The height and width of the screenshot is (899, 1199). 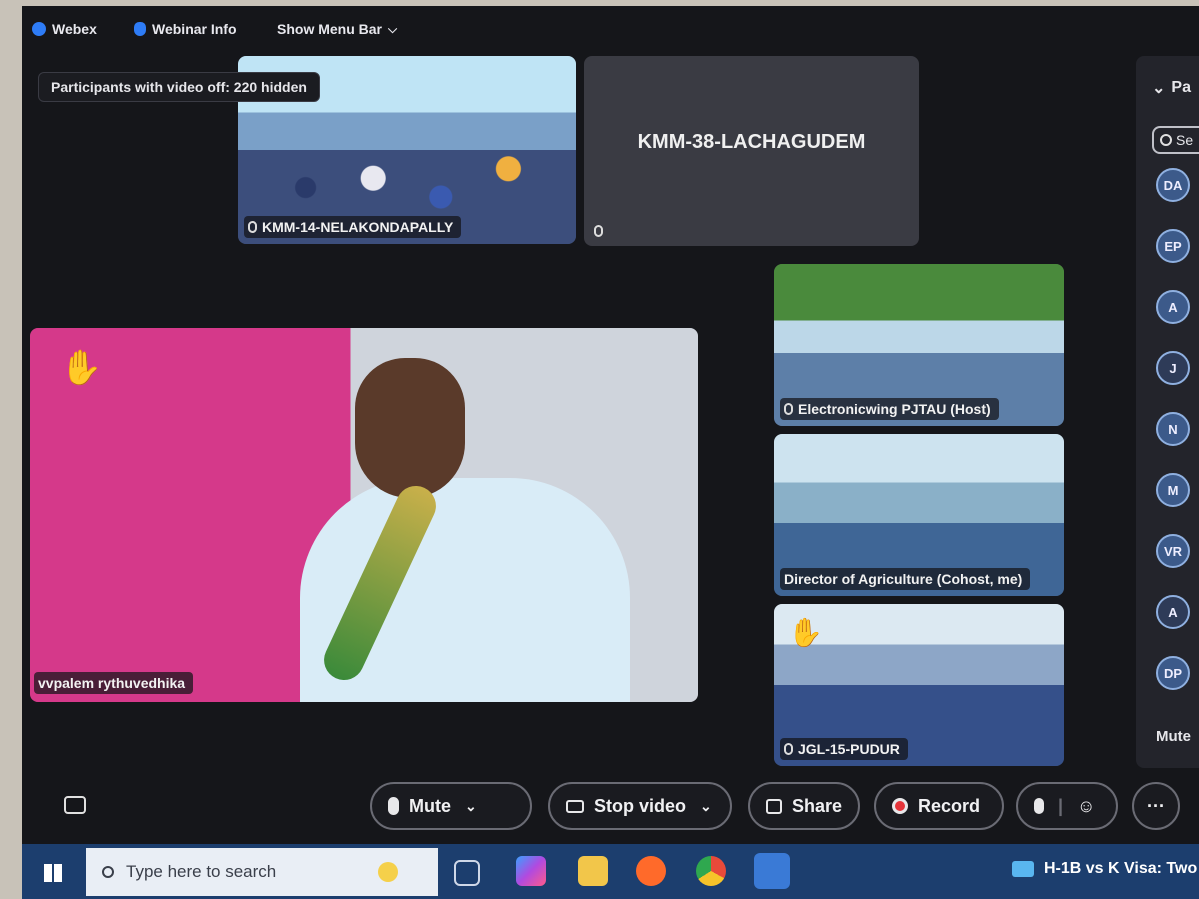 I want to click on chat-icon, so click(x=75, y=805).